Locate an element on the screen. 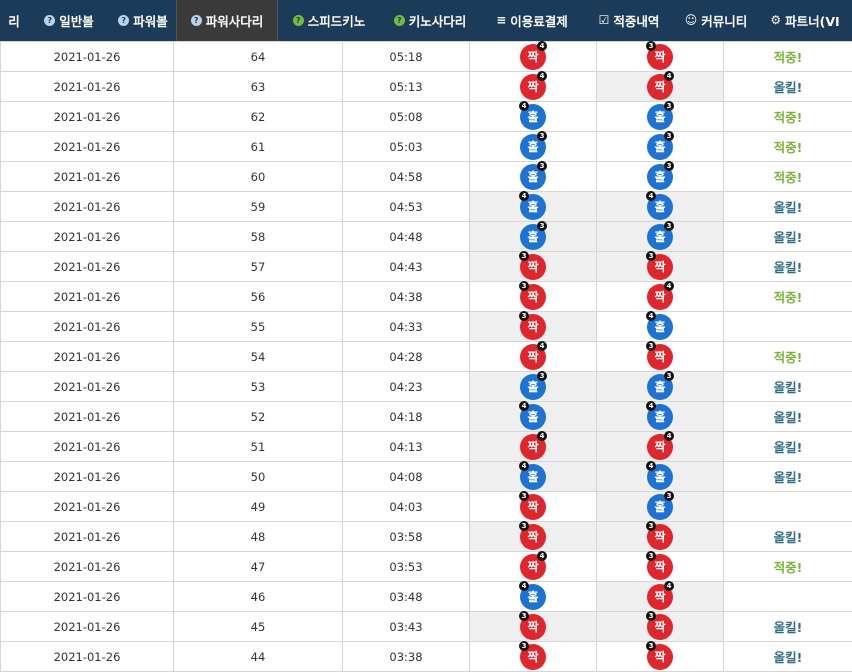 The height and width of the screenshot is (672, 852). nav-item-hit-history: ☑적중내역 is located at coordinates (629, 20).